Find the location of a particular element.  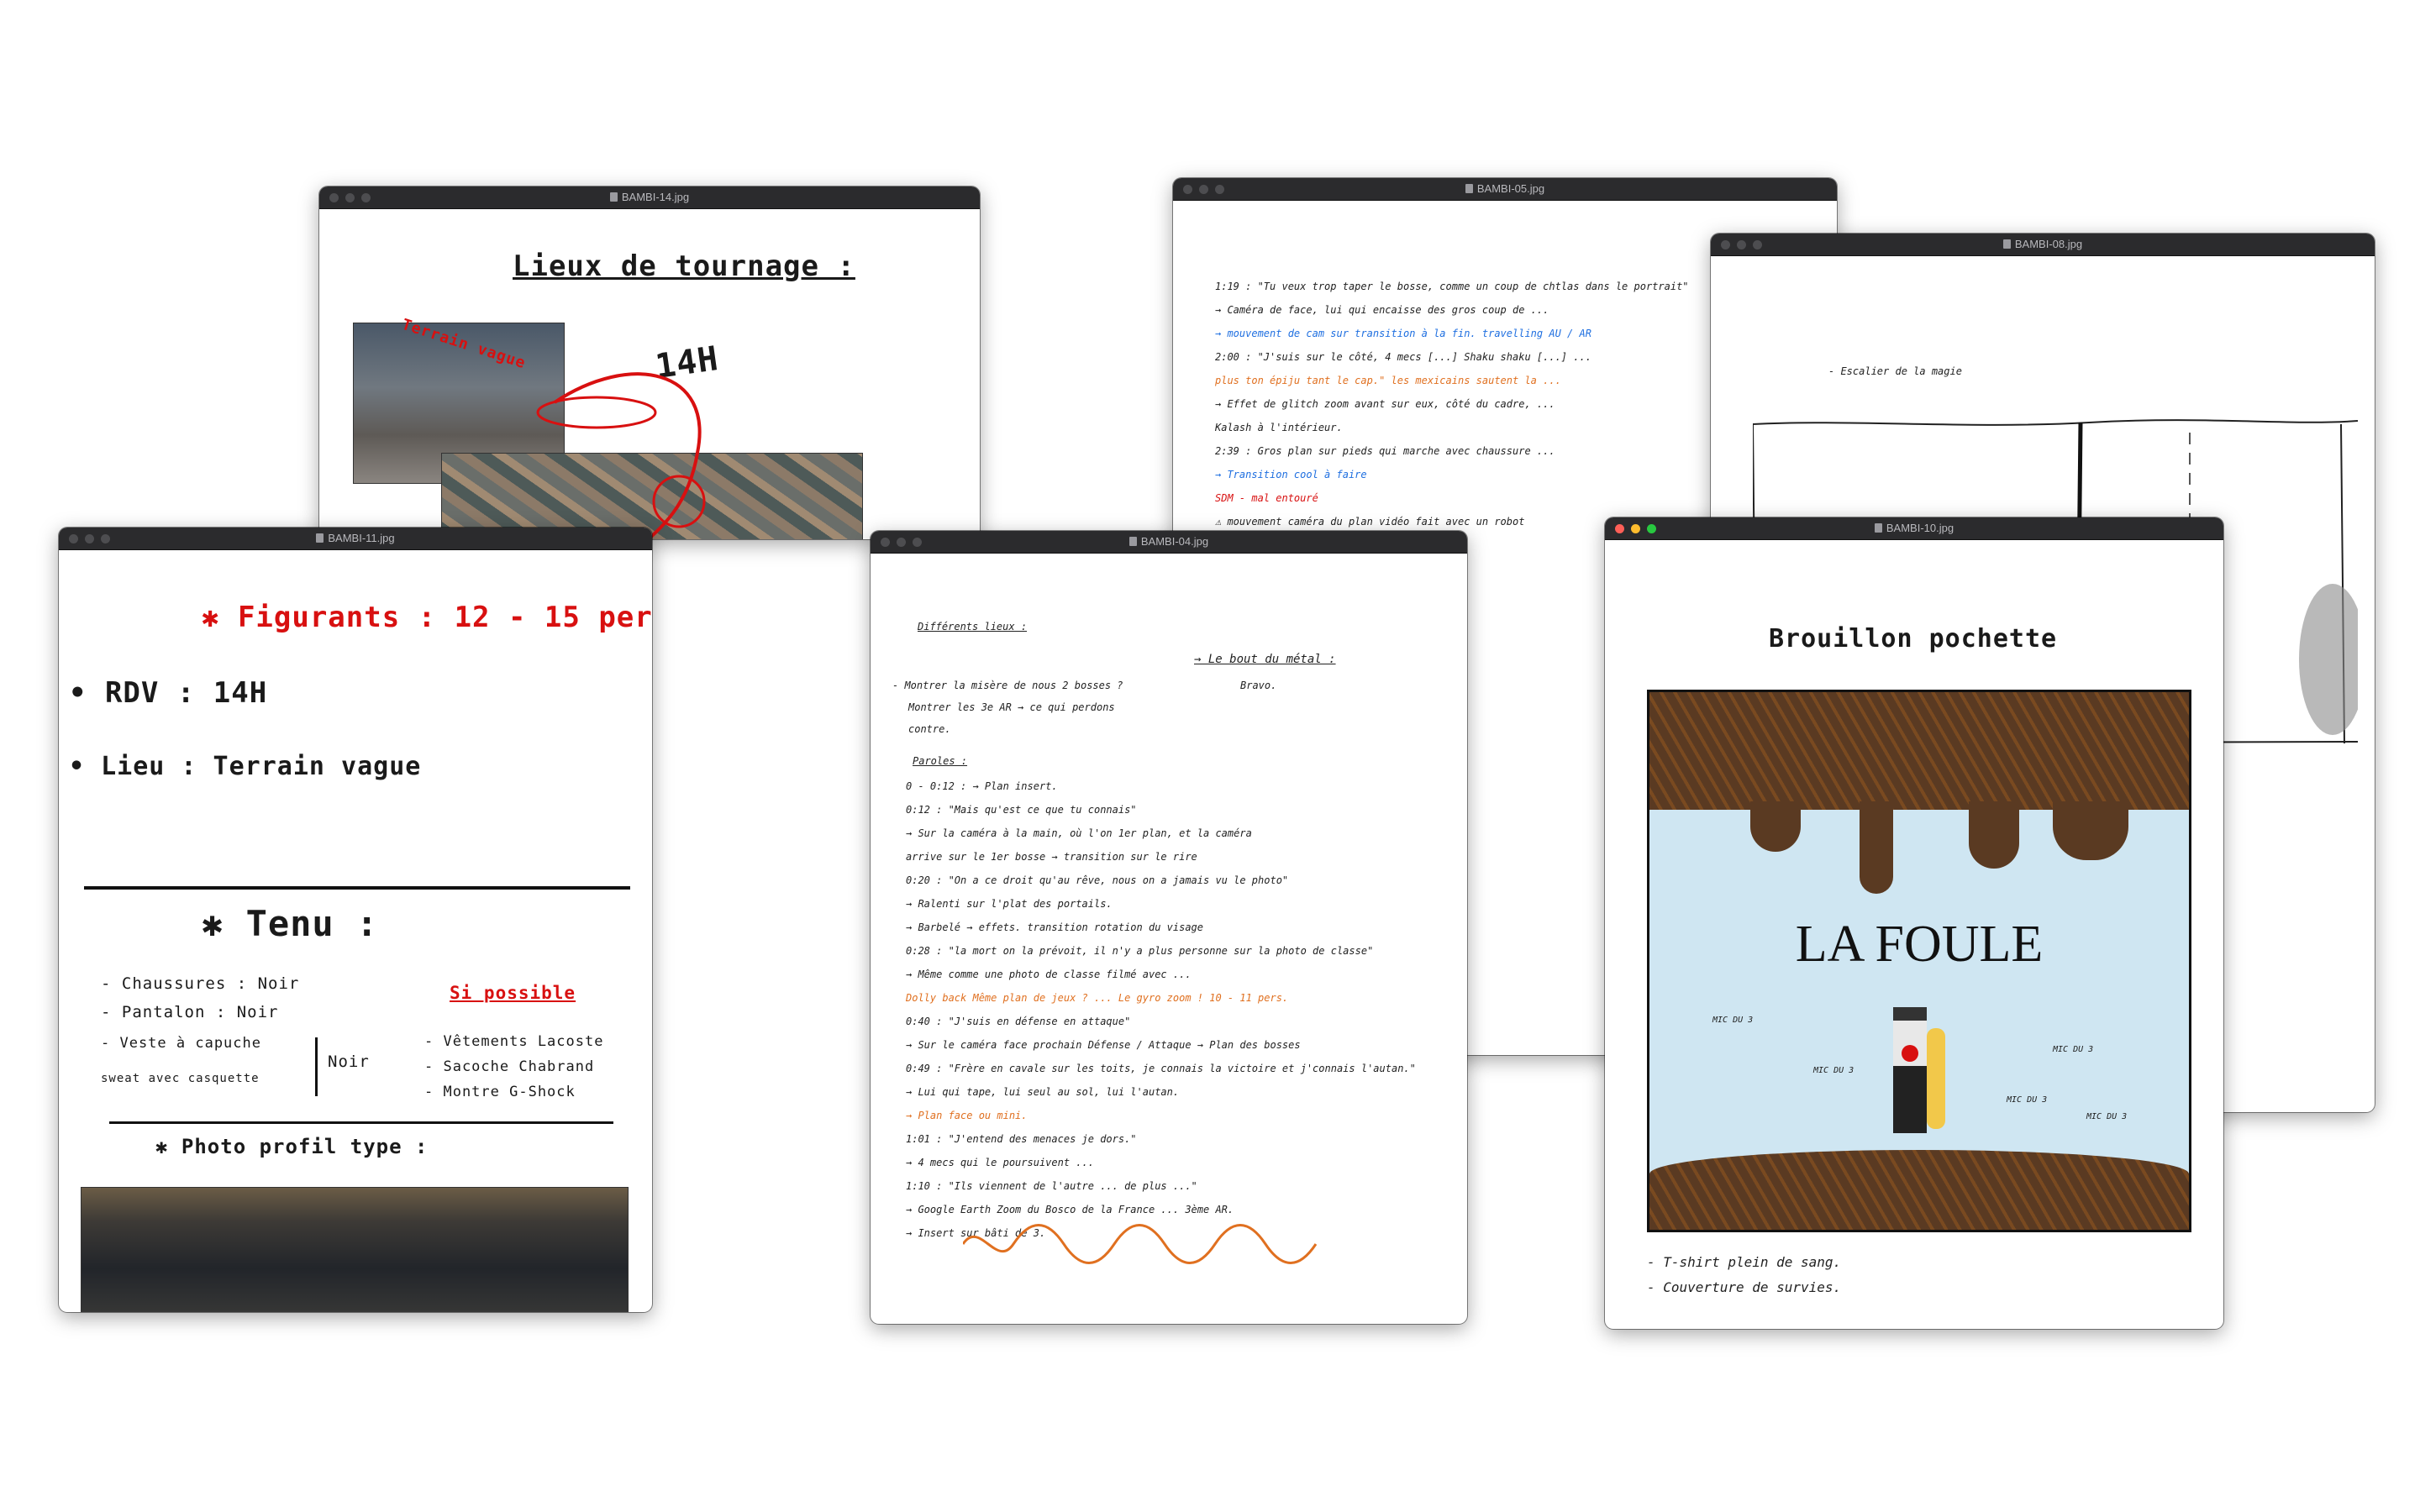

scribble-orange is located at coordinates (1140, 1244).